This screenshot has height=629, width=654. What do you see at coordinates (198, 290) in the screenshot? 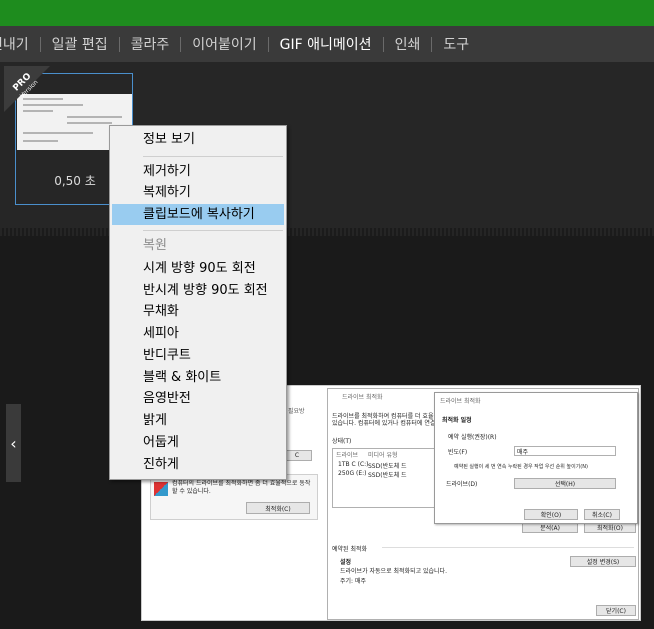
I see `context-menu-item-6: 반시계 방향 90도 회전` at bounding box center [198, 290].